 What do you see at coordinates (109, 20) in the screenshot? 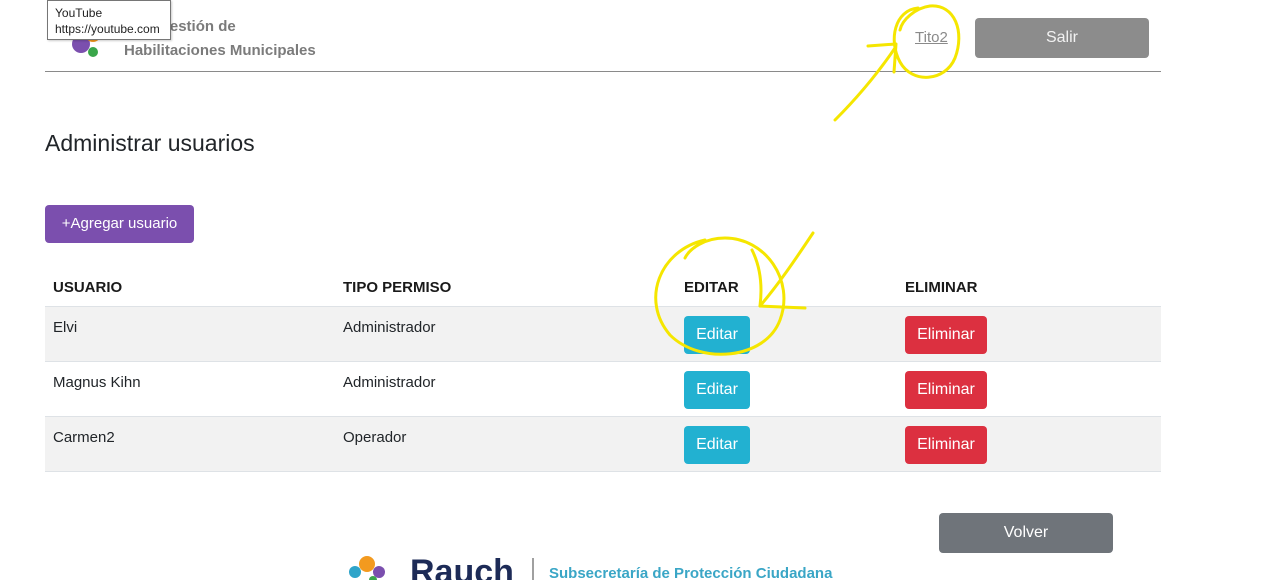
I see `link-tooltip: YouTube https://youtube.com` at bounding box center [109, 20].